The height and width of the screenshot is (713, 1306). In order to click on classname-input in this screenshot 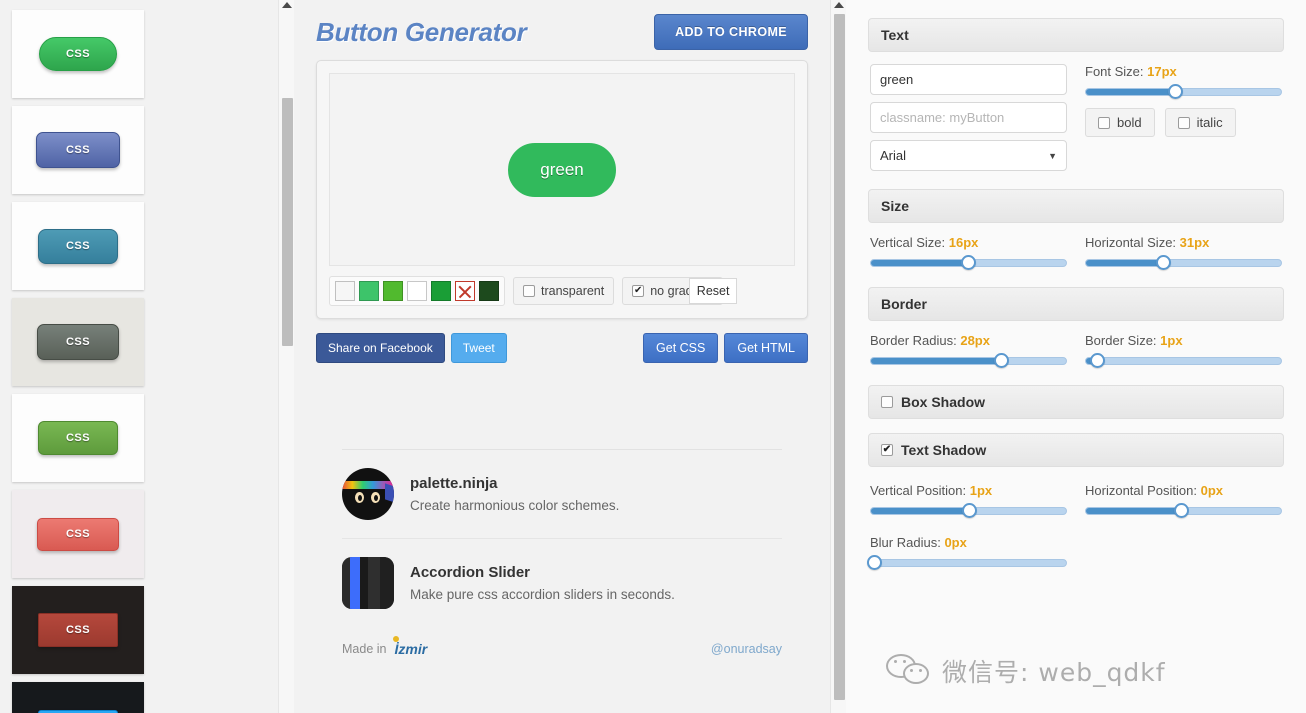, I will do `click(968, 117)`.